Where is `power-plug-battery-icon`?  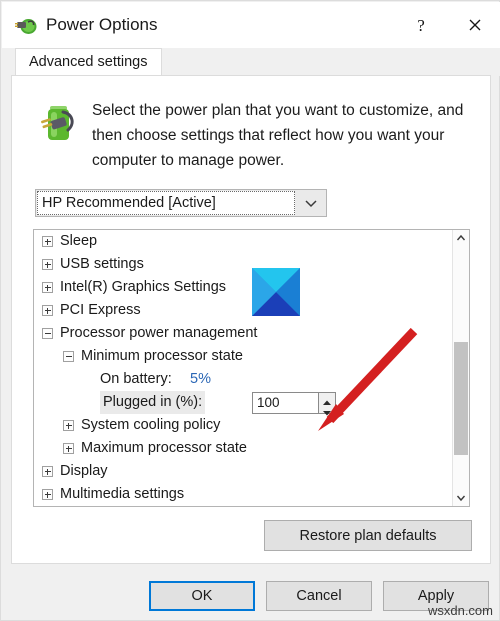
power-plug-battery-icon is located at coordinates (27, 25).